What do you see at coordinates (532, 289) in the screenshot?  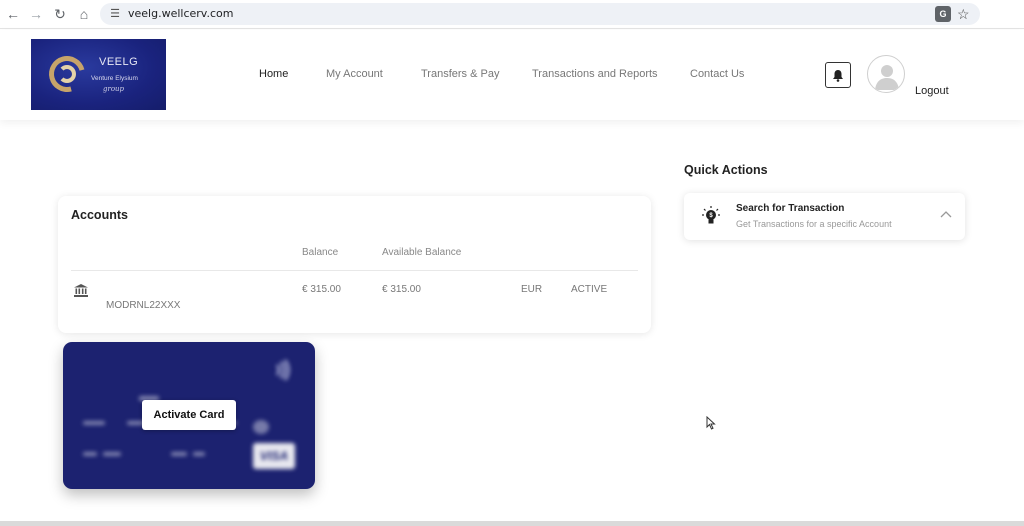 I see `account-currency: EUR` at bounding box center [532, 289].